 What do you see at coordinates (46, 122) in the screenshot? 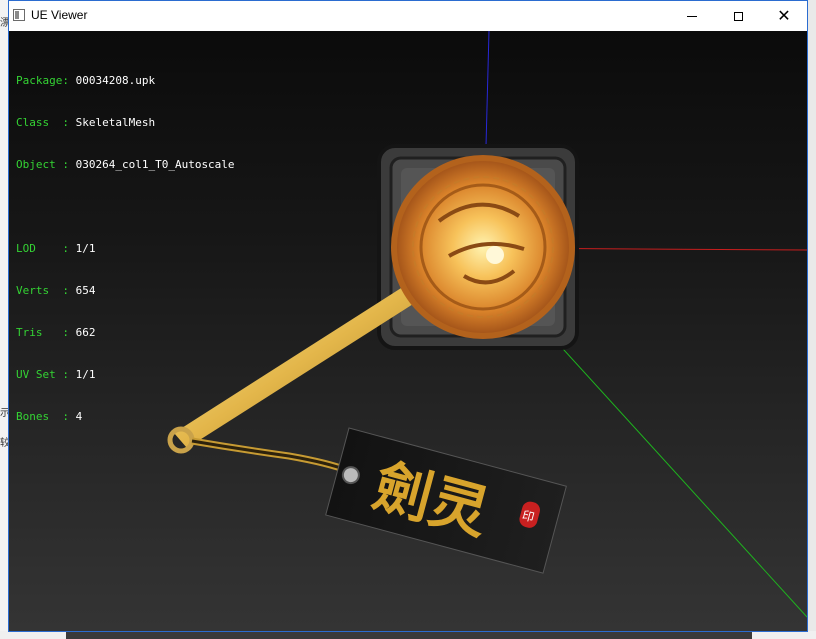
I see `info-label: Class :` at bounding box center [46, 122].